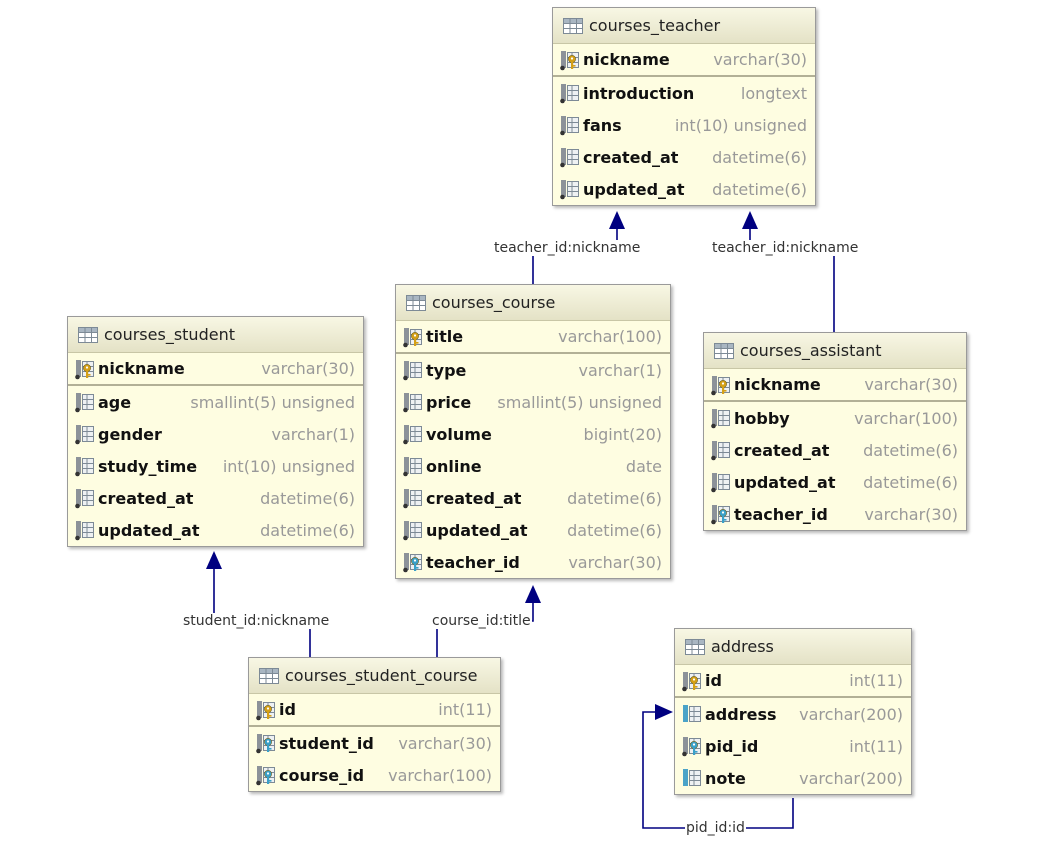  What do you see at coordinates (454, 466) in the screenshot?
I see `column-name: online` at bounding box center [454, 466].